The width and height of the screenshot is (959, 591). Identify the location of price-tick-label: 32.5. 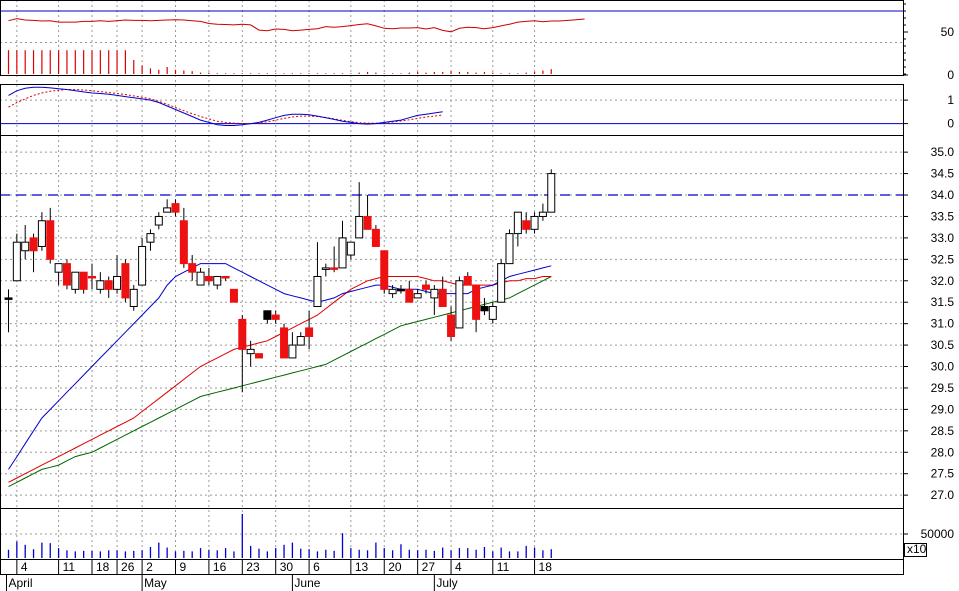
(943, 259).